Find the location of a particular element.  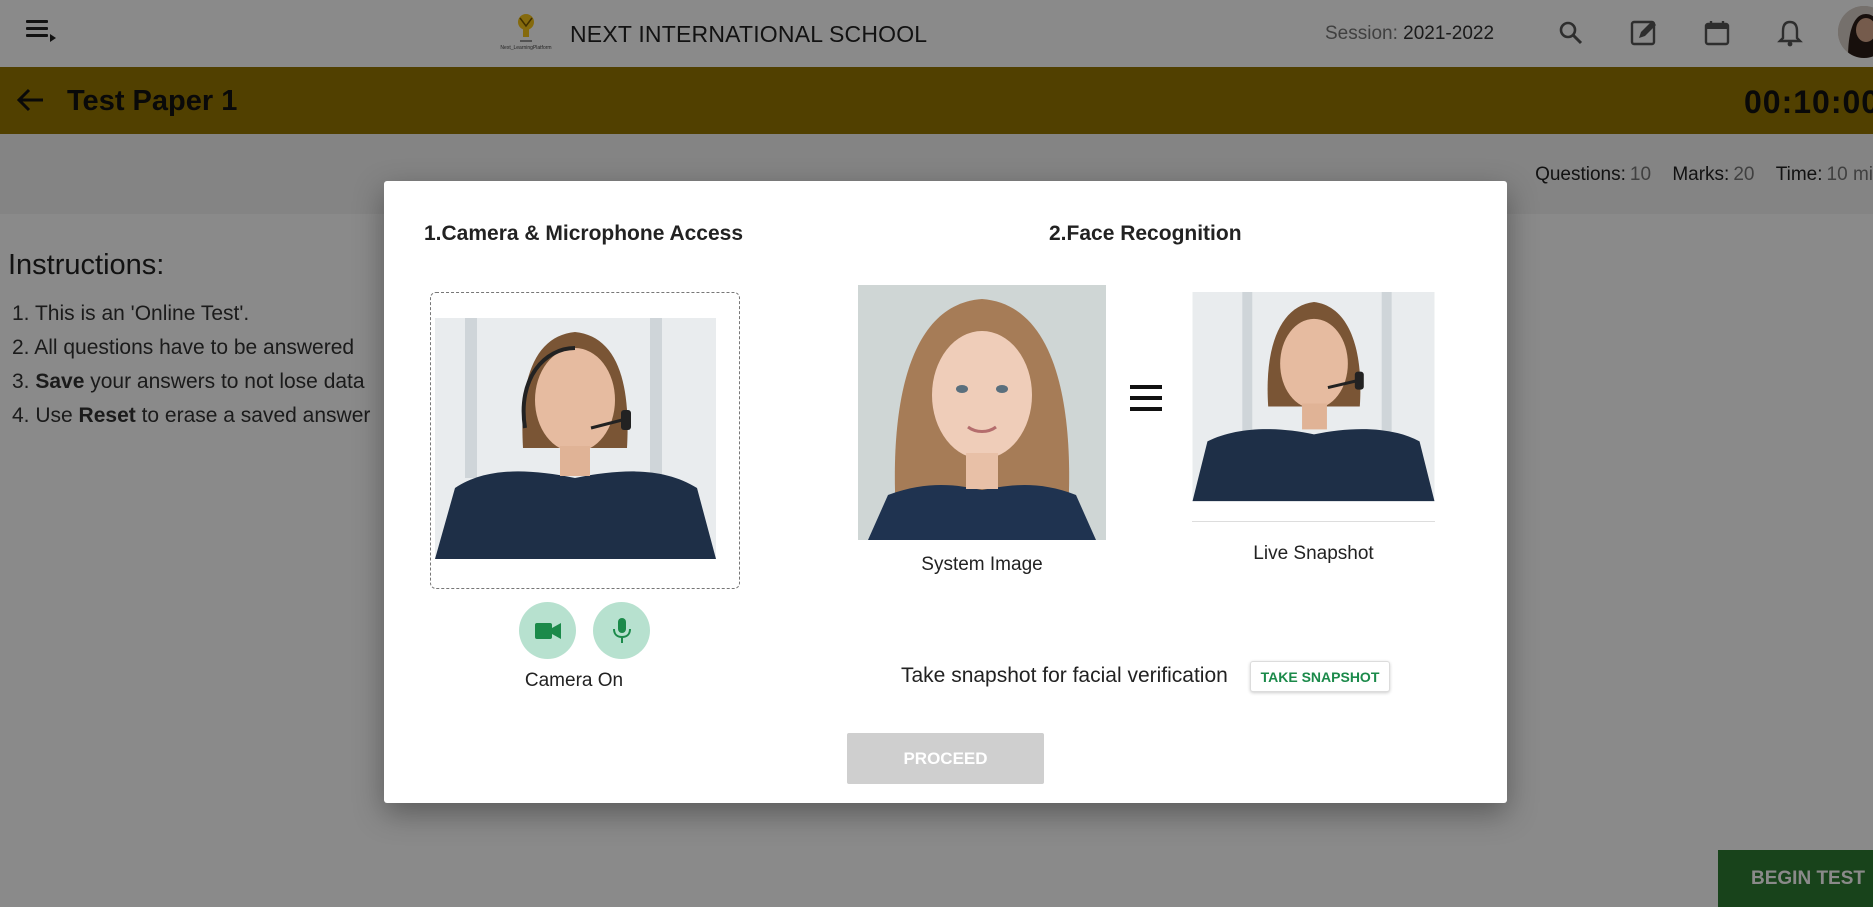

take-snapshot-button: TAKE SNAPSHOT is located at coordinates (1320, 676).